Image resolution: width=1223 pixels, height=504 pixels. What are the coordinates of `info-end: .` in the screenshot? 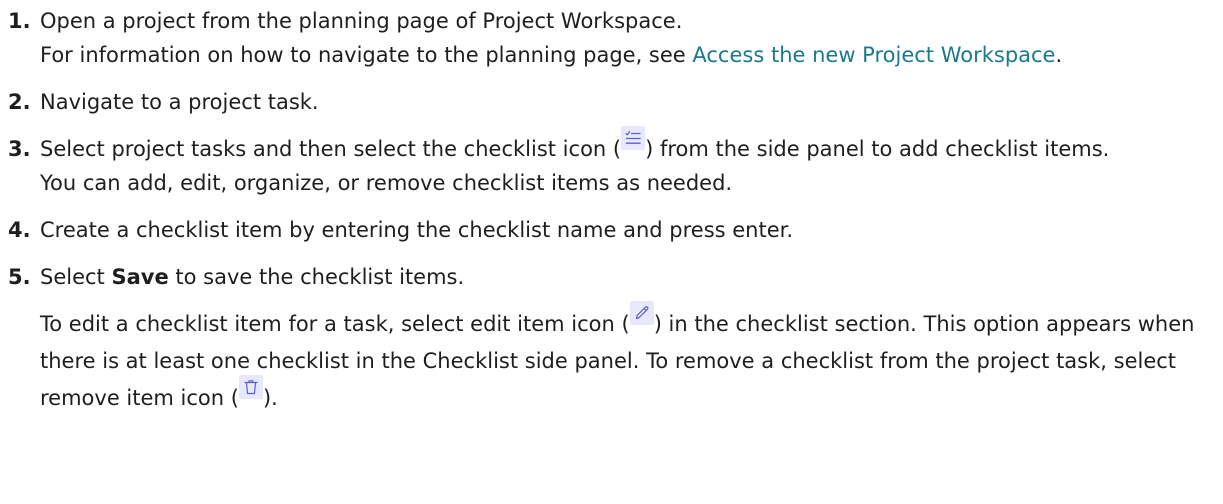 It's located at (1059, 55).